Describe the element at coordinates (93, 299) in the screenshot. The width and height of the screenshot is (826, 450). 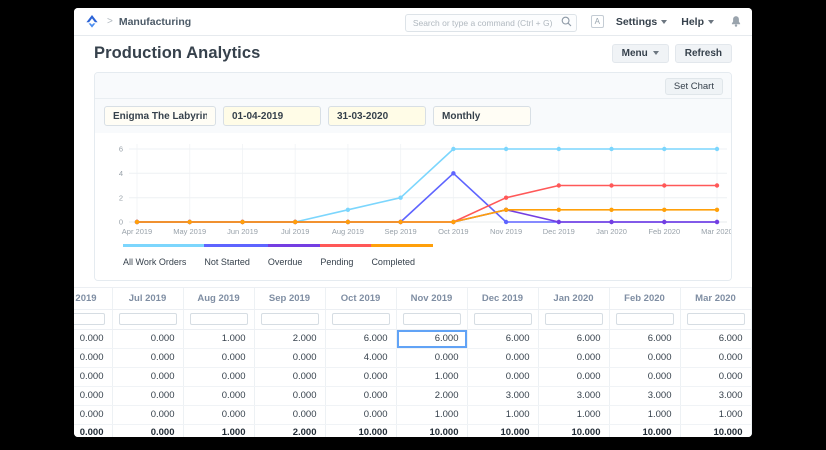
I see `column-header: Jun 2019` at that location.